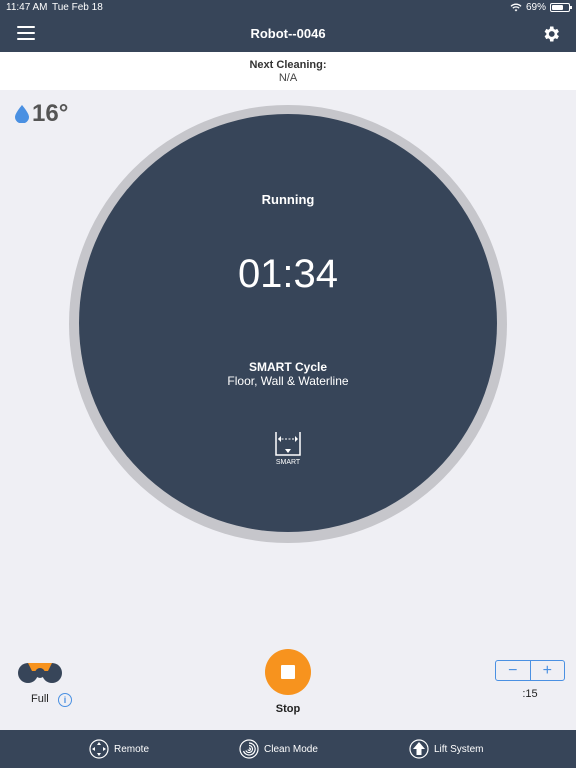 The width and height of the screenshot is (576, 768). I want to click on smart-icon-label: SMART, so click(288, 462).